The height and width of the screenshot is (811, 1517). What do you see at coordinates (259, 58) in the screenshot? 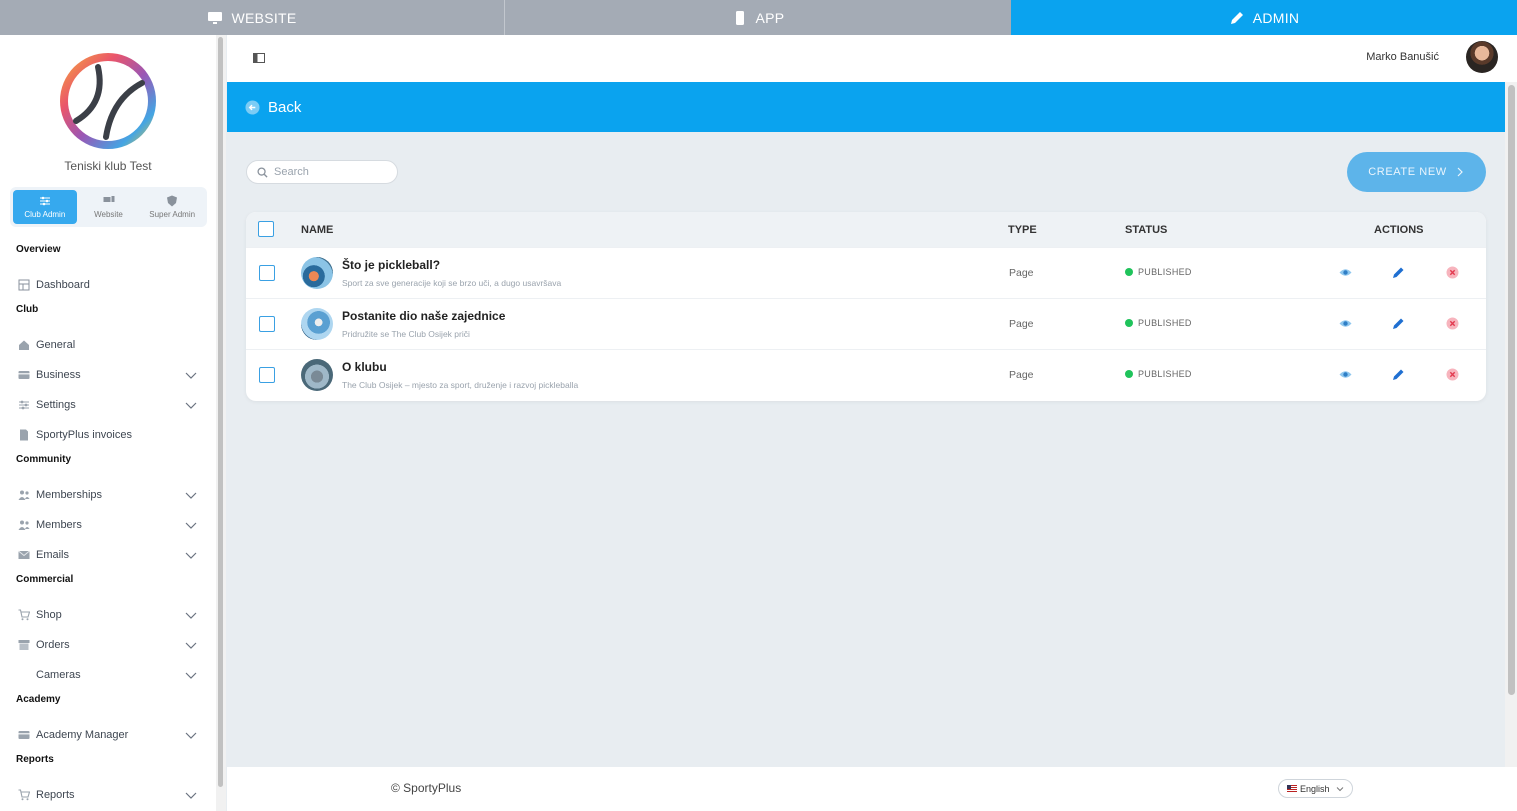
I see `sidebar-toggle-icon` at bounding box center [259, 58].